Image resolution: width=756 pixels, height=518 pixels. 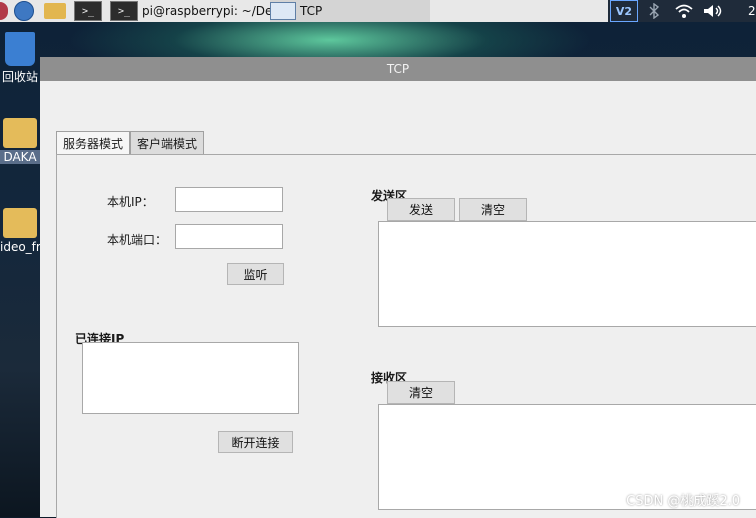 I want to click on clock: 2, so click(x=752, y=11).